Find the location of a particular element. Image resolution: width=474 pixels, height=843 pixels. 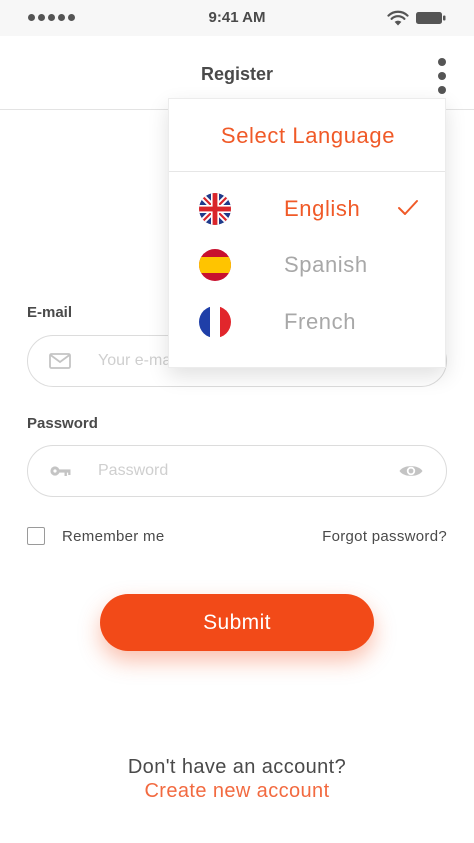

key-icon is located at coordinates (60, 471).